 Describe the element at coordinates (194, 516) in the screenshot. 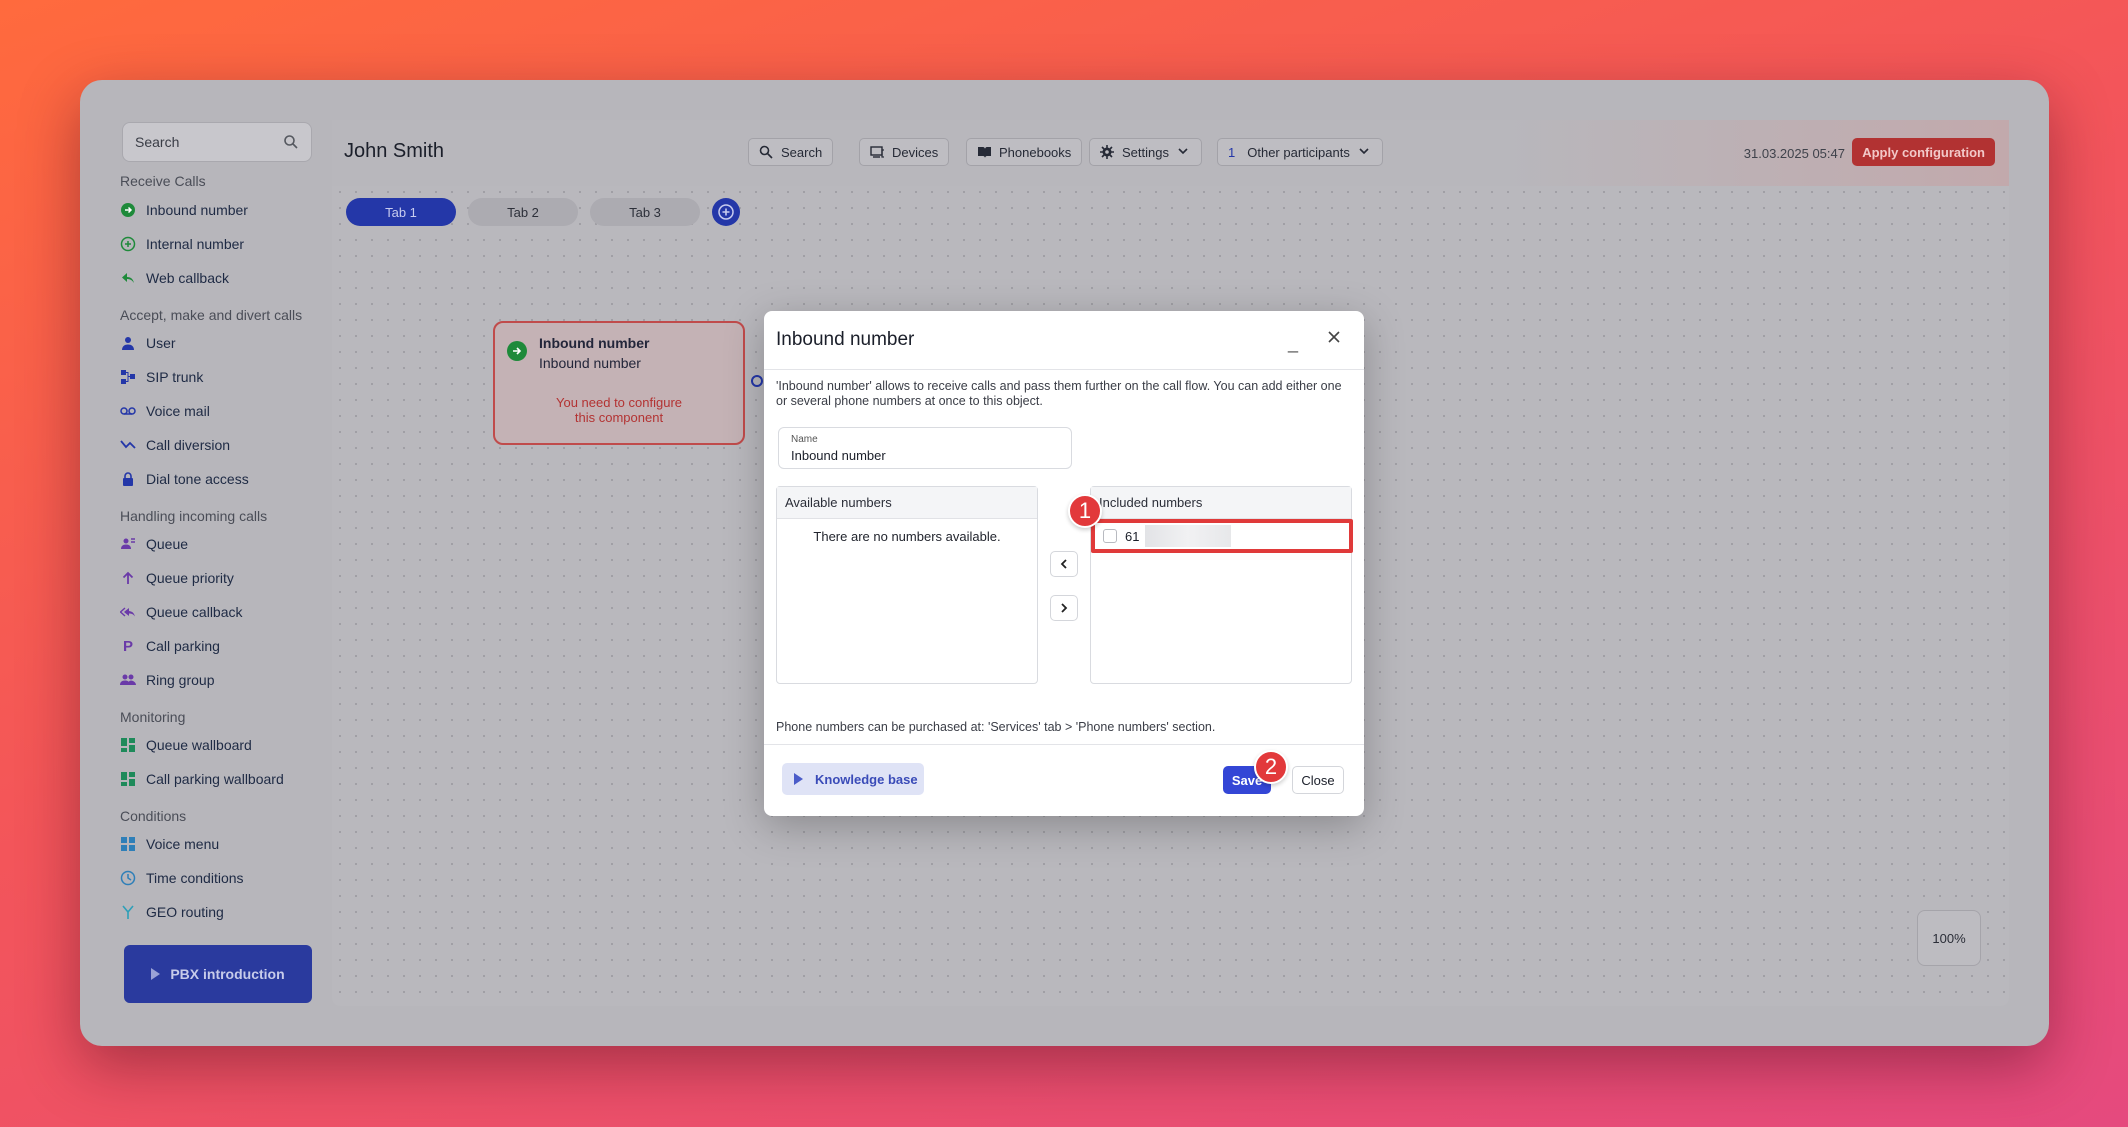

I see `section-title-handling-incoming: Handling incoming calls` at that location.